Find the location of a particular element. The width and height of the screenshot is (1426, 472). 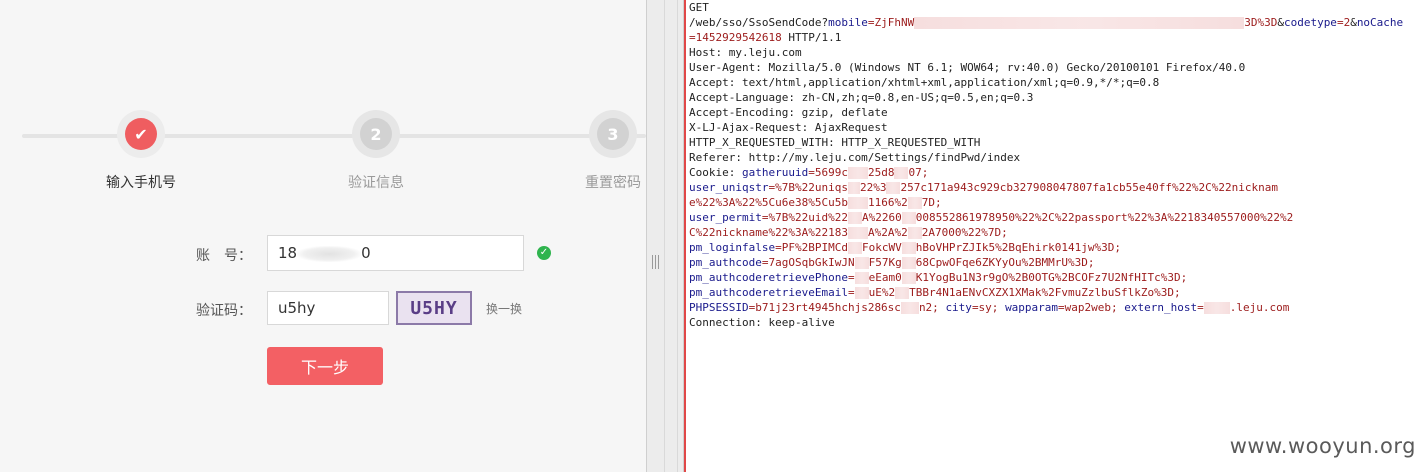

step-label: 验证信息 is located at coordinates (376, 183).